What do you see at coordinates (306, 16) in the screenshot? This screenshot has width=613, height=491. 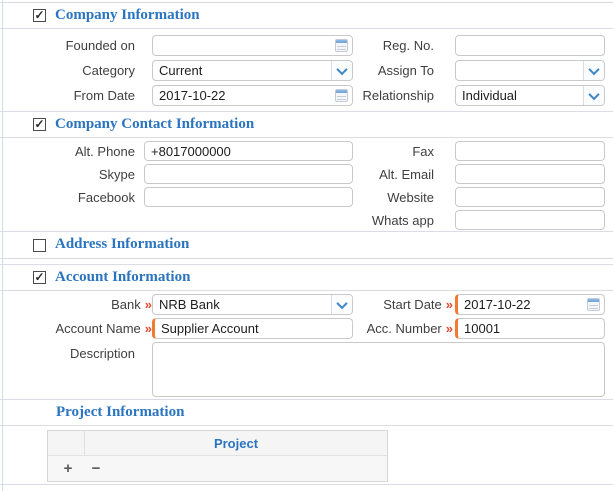 I see `section-header-company-information: Company Information` at bounding box center [306, 16].